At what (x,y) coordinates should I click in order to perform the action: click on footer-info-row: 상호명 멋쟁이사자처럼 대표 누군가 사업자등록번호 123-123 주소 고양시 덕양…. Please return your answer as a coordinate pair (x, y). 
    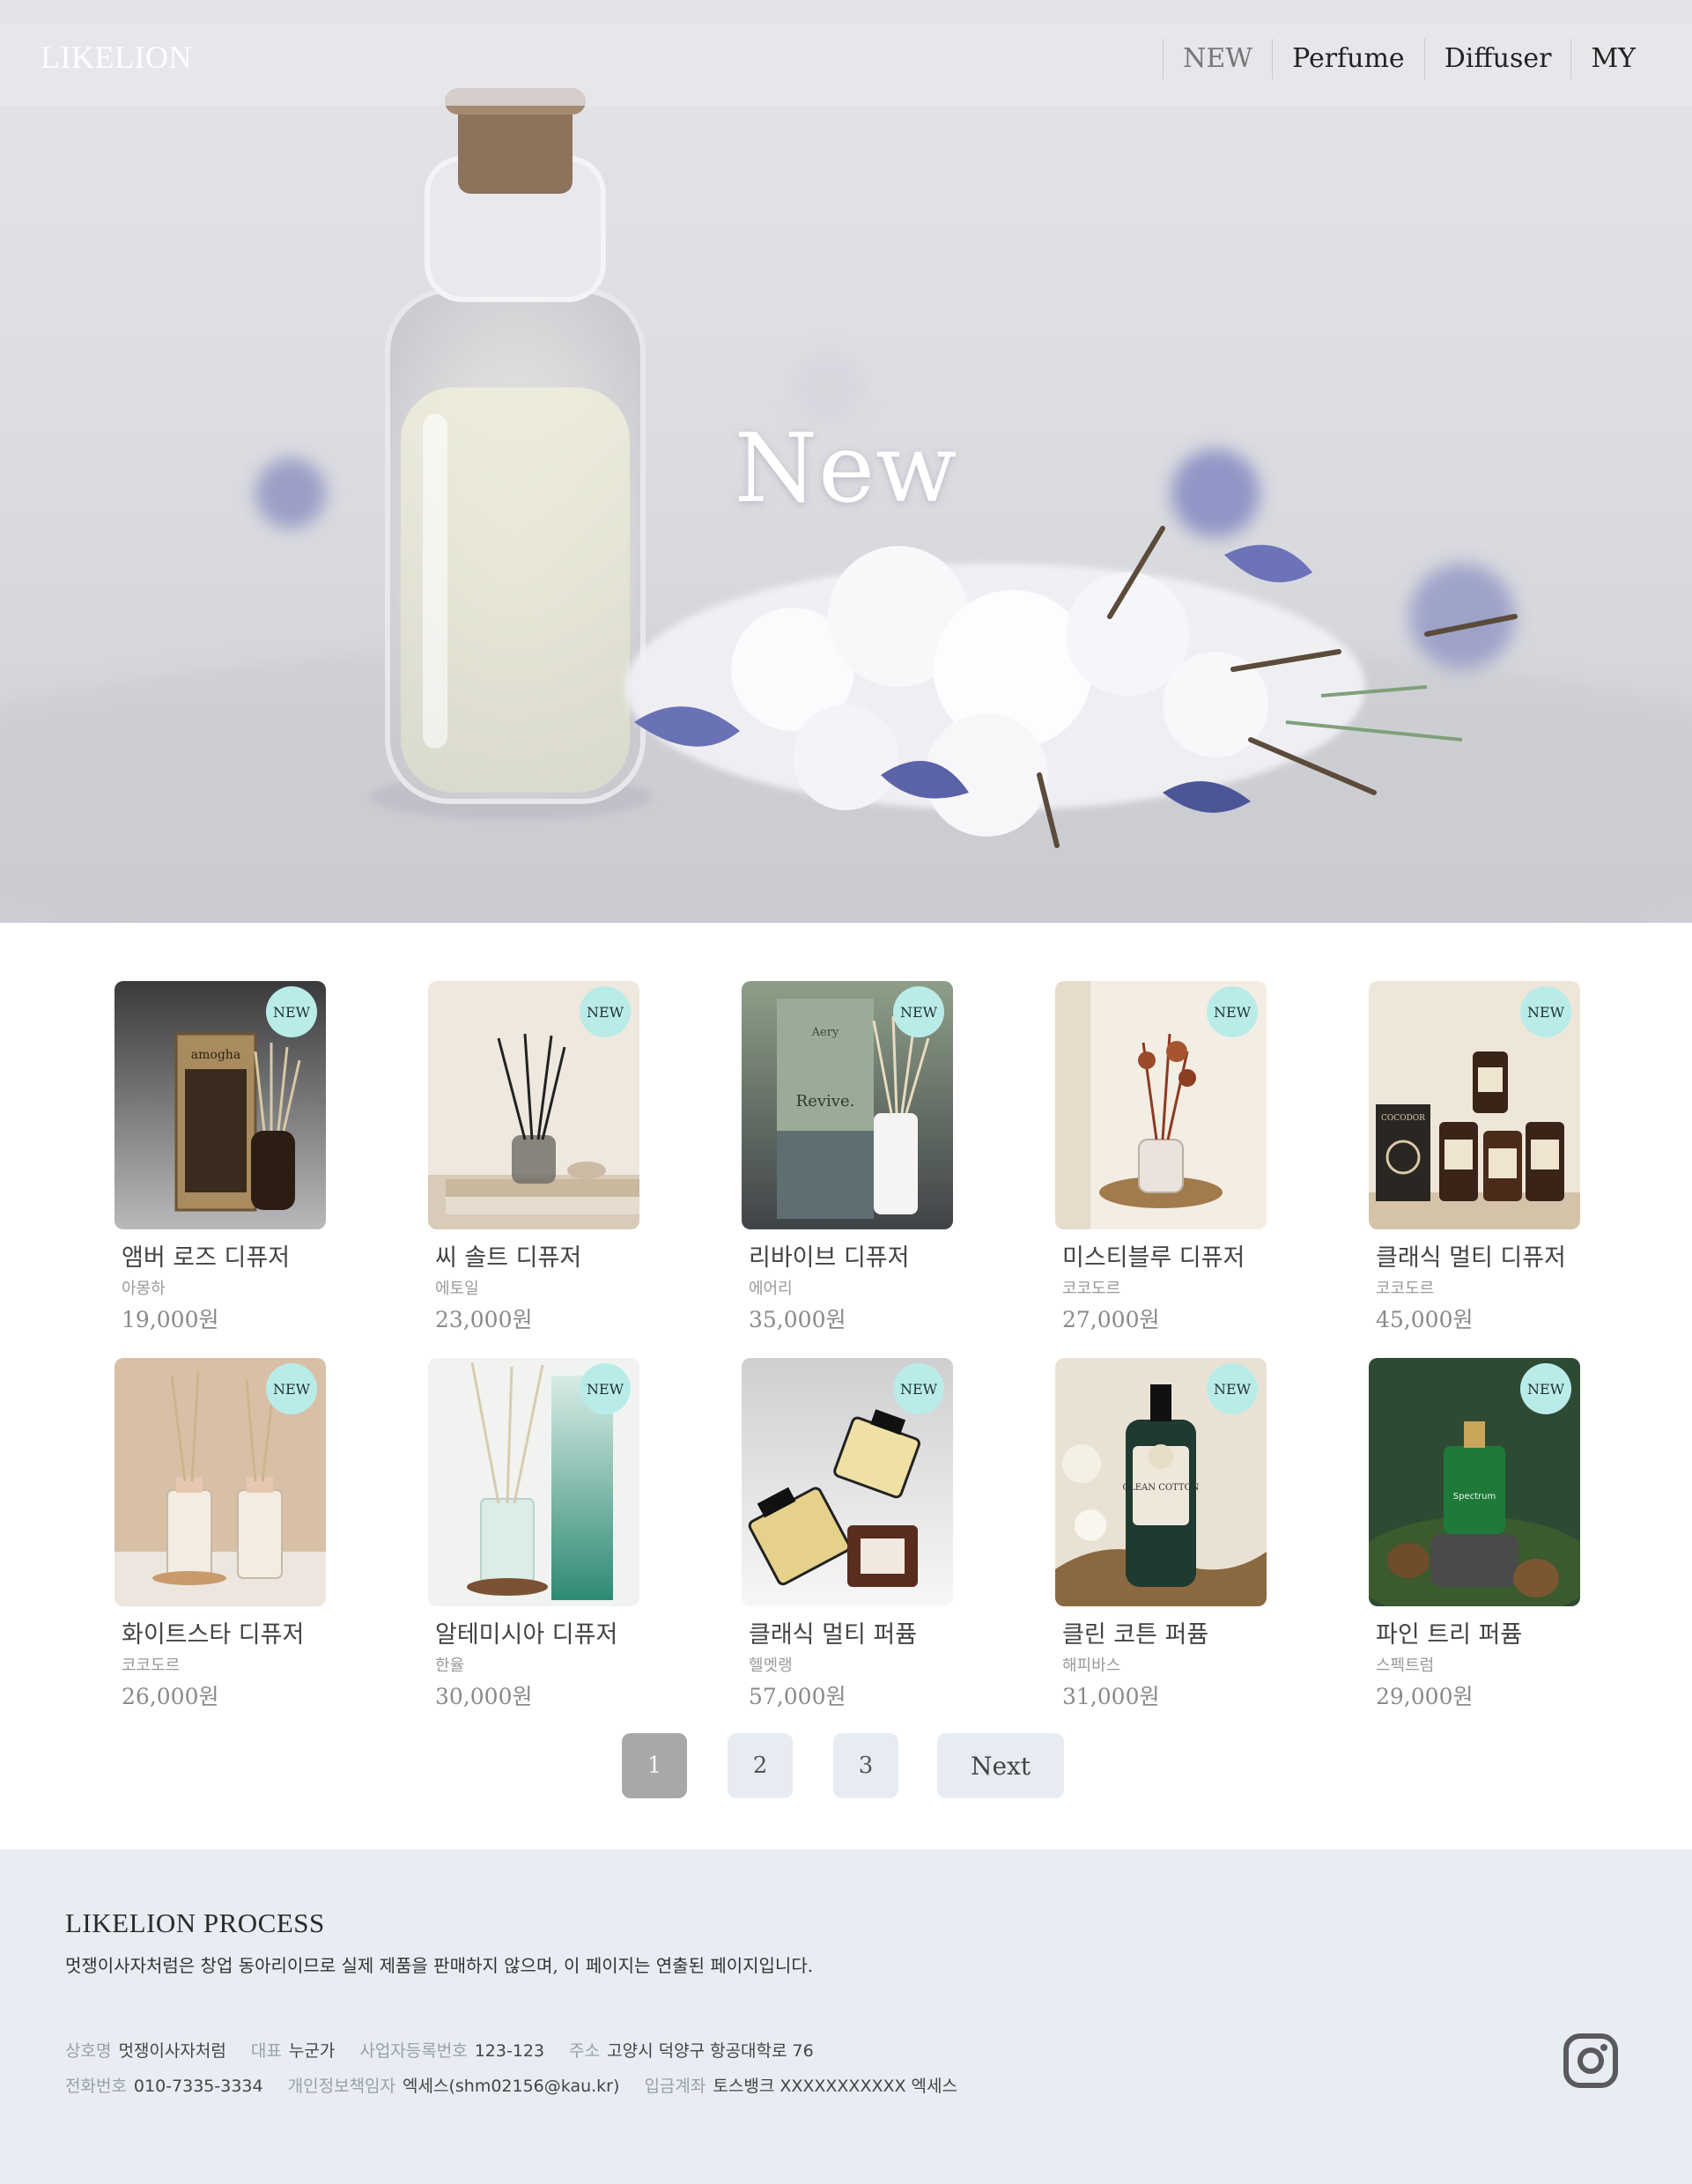
    Looking at the image, I should click on (449, 2050).